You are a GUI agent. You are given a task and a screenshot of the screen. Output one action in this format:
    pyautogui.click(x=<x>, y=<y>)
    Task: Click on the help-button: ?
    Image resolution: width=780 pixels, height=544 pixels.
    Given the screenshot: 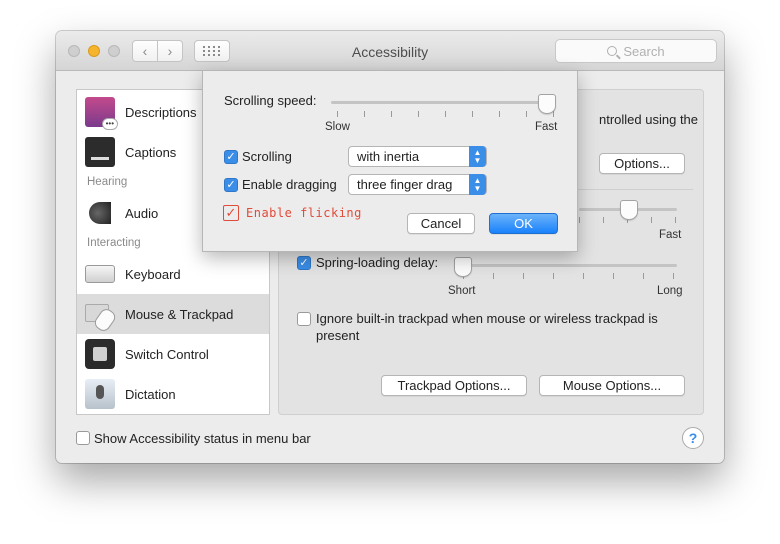 What is the action you would take?
    pyautogui.click(x=693, y=438)
    